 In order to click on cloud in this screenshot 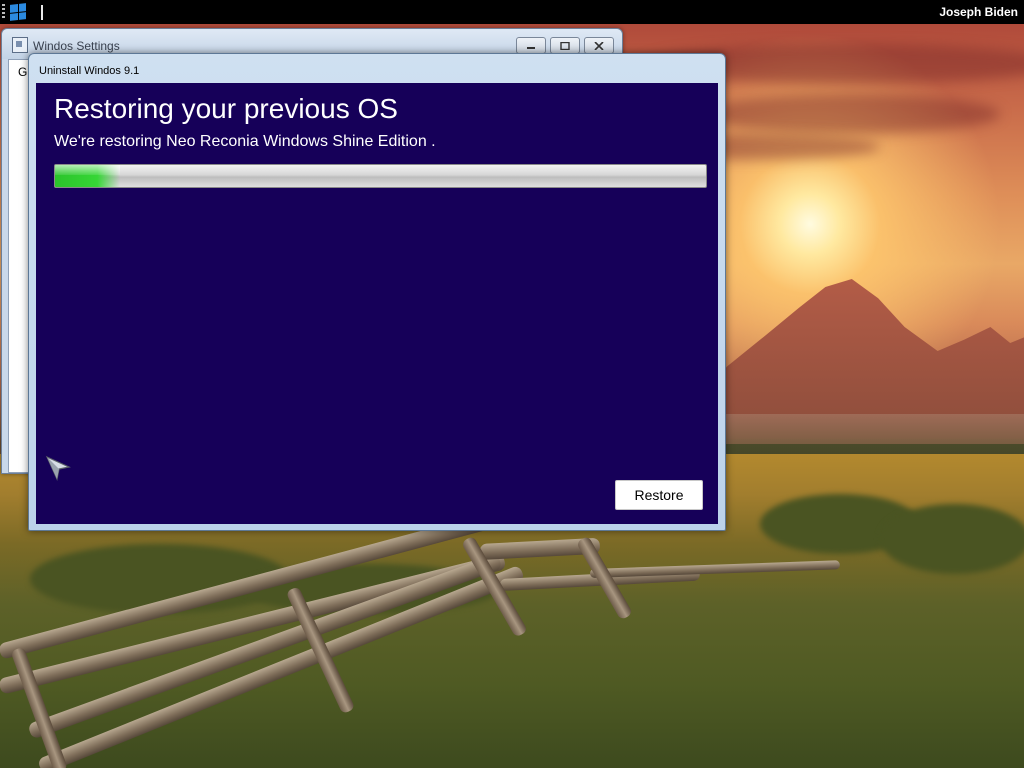, I will do `click(850, 114)`.